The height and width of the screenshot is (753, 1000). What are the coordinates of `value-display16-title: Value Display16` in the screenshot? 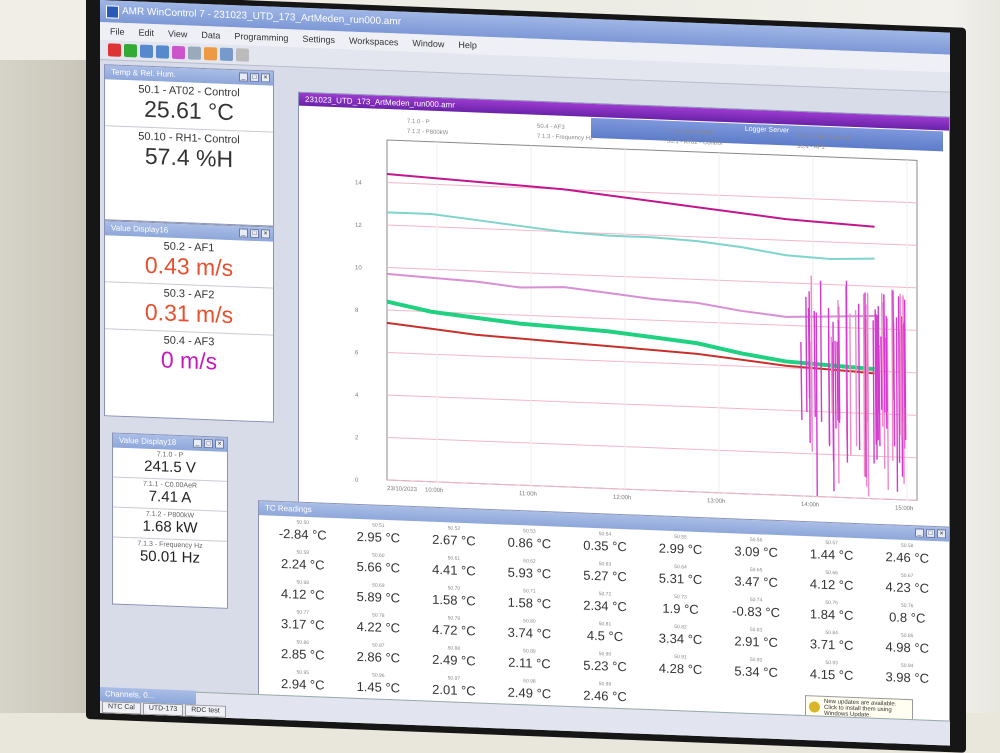 It's located at (139, 228).